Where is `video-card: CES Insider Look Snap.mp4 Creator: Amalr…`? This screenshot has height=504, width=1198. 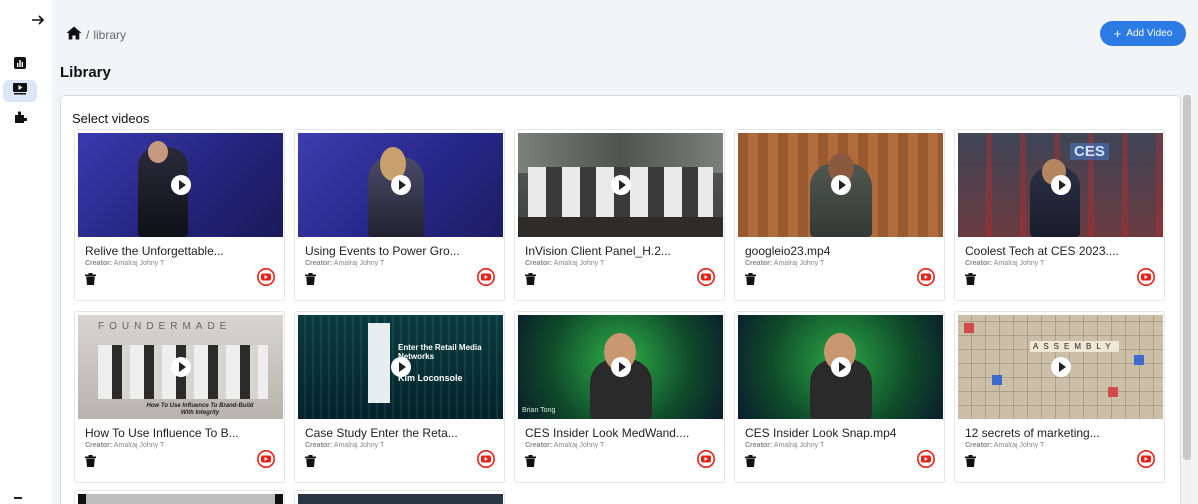
video-card: CES Insider Look Snap.mp4 Creator: Amalr… is located at coordinates (839, 397).